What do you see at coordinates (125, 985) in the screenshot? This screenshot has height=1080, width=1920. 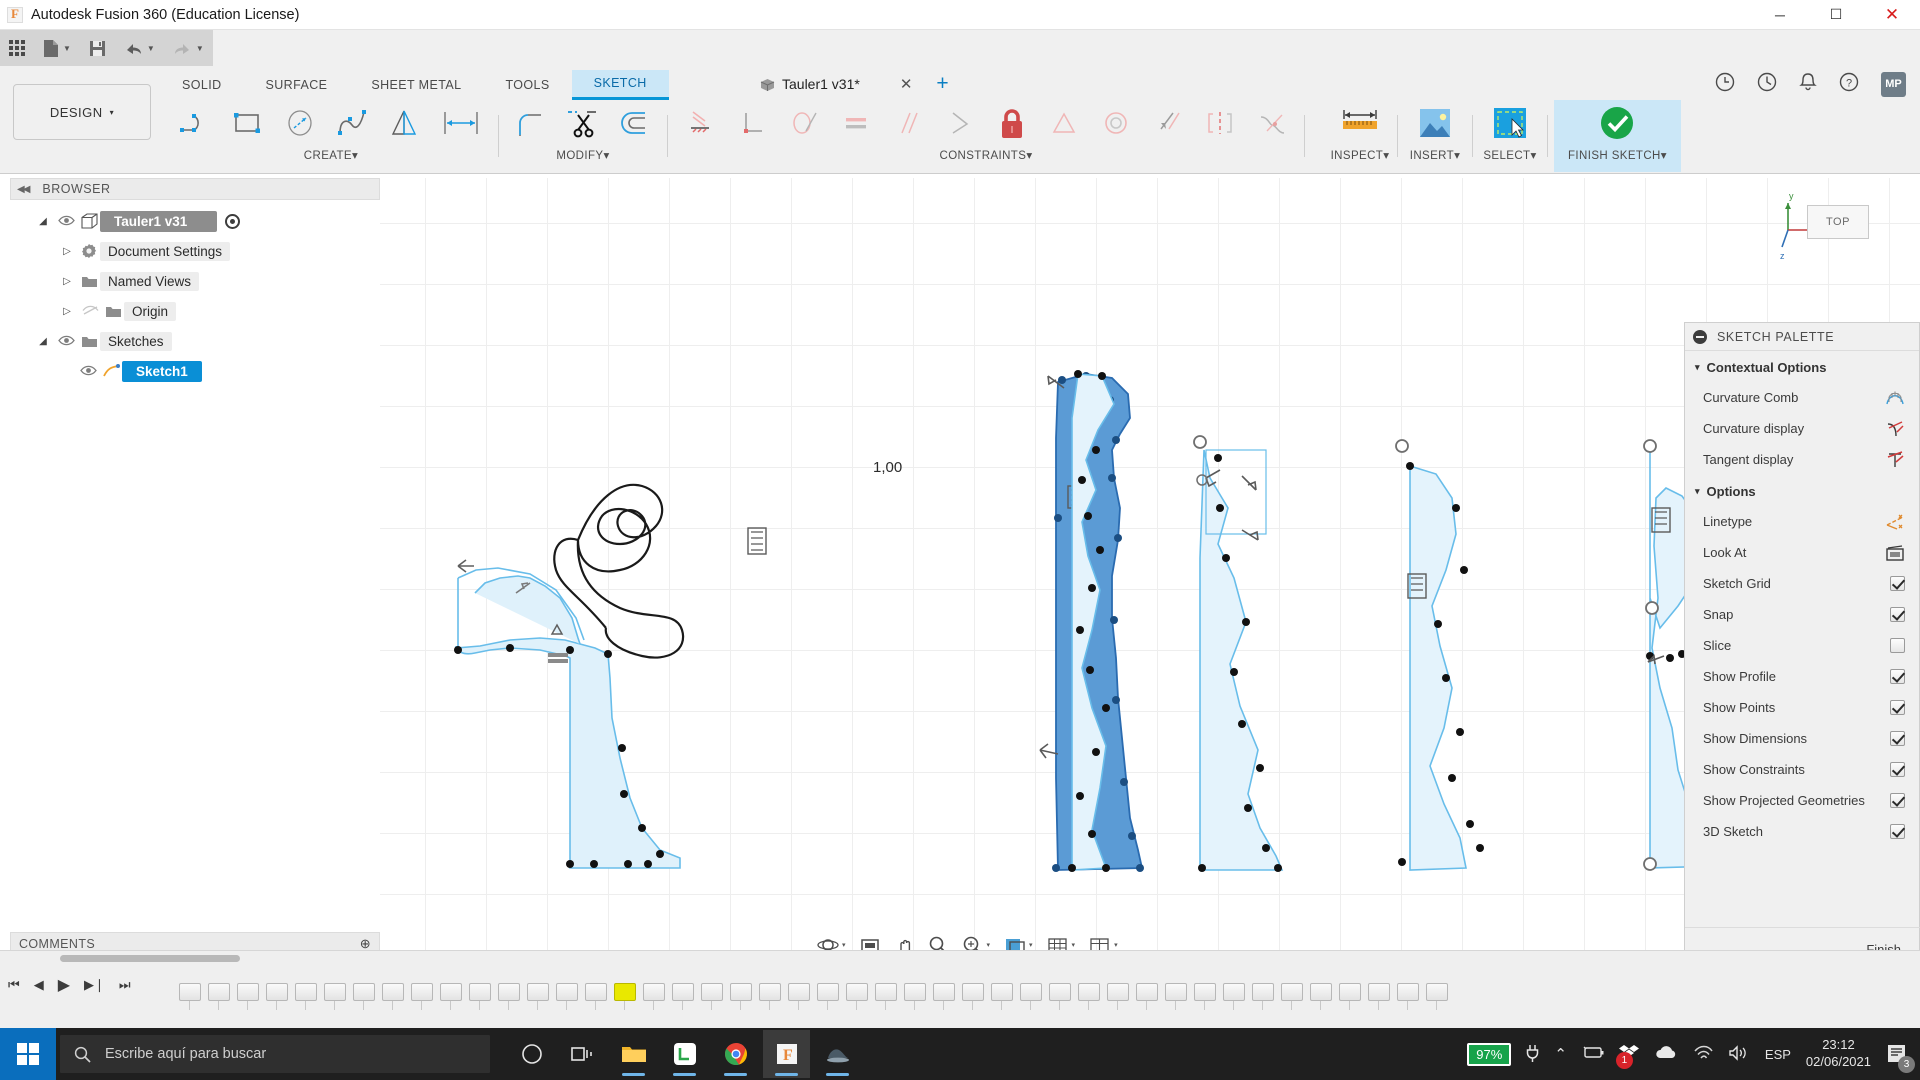 I see `timeline-last-button: ⏭` at bounding box center [125, 985].